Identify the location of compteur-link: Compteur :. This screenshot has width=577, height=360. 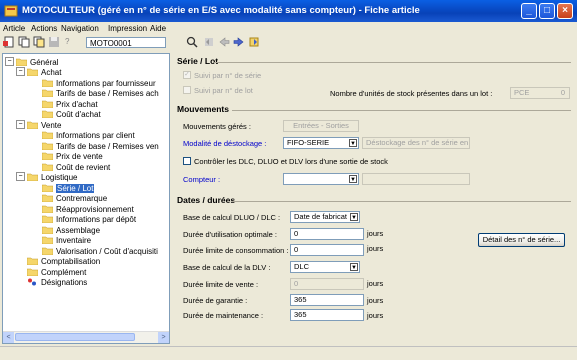
(201, 179).